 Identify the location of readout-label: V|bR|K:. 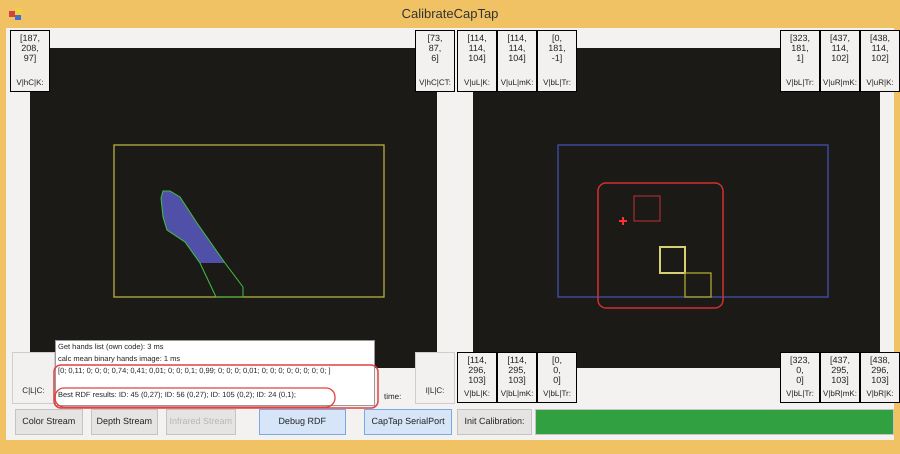
(880, 394).